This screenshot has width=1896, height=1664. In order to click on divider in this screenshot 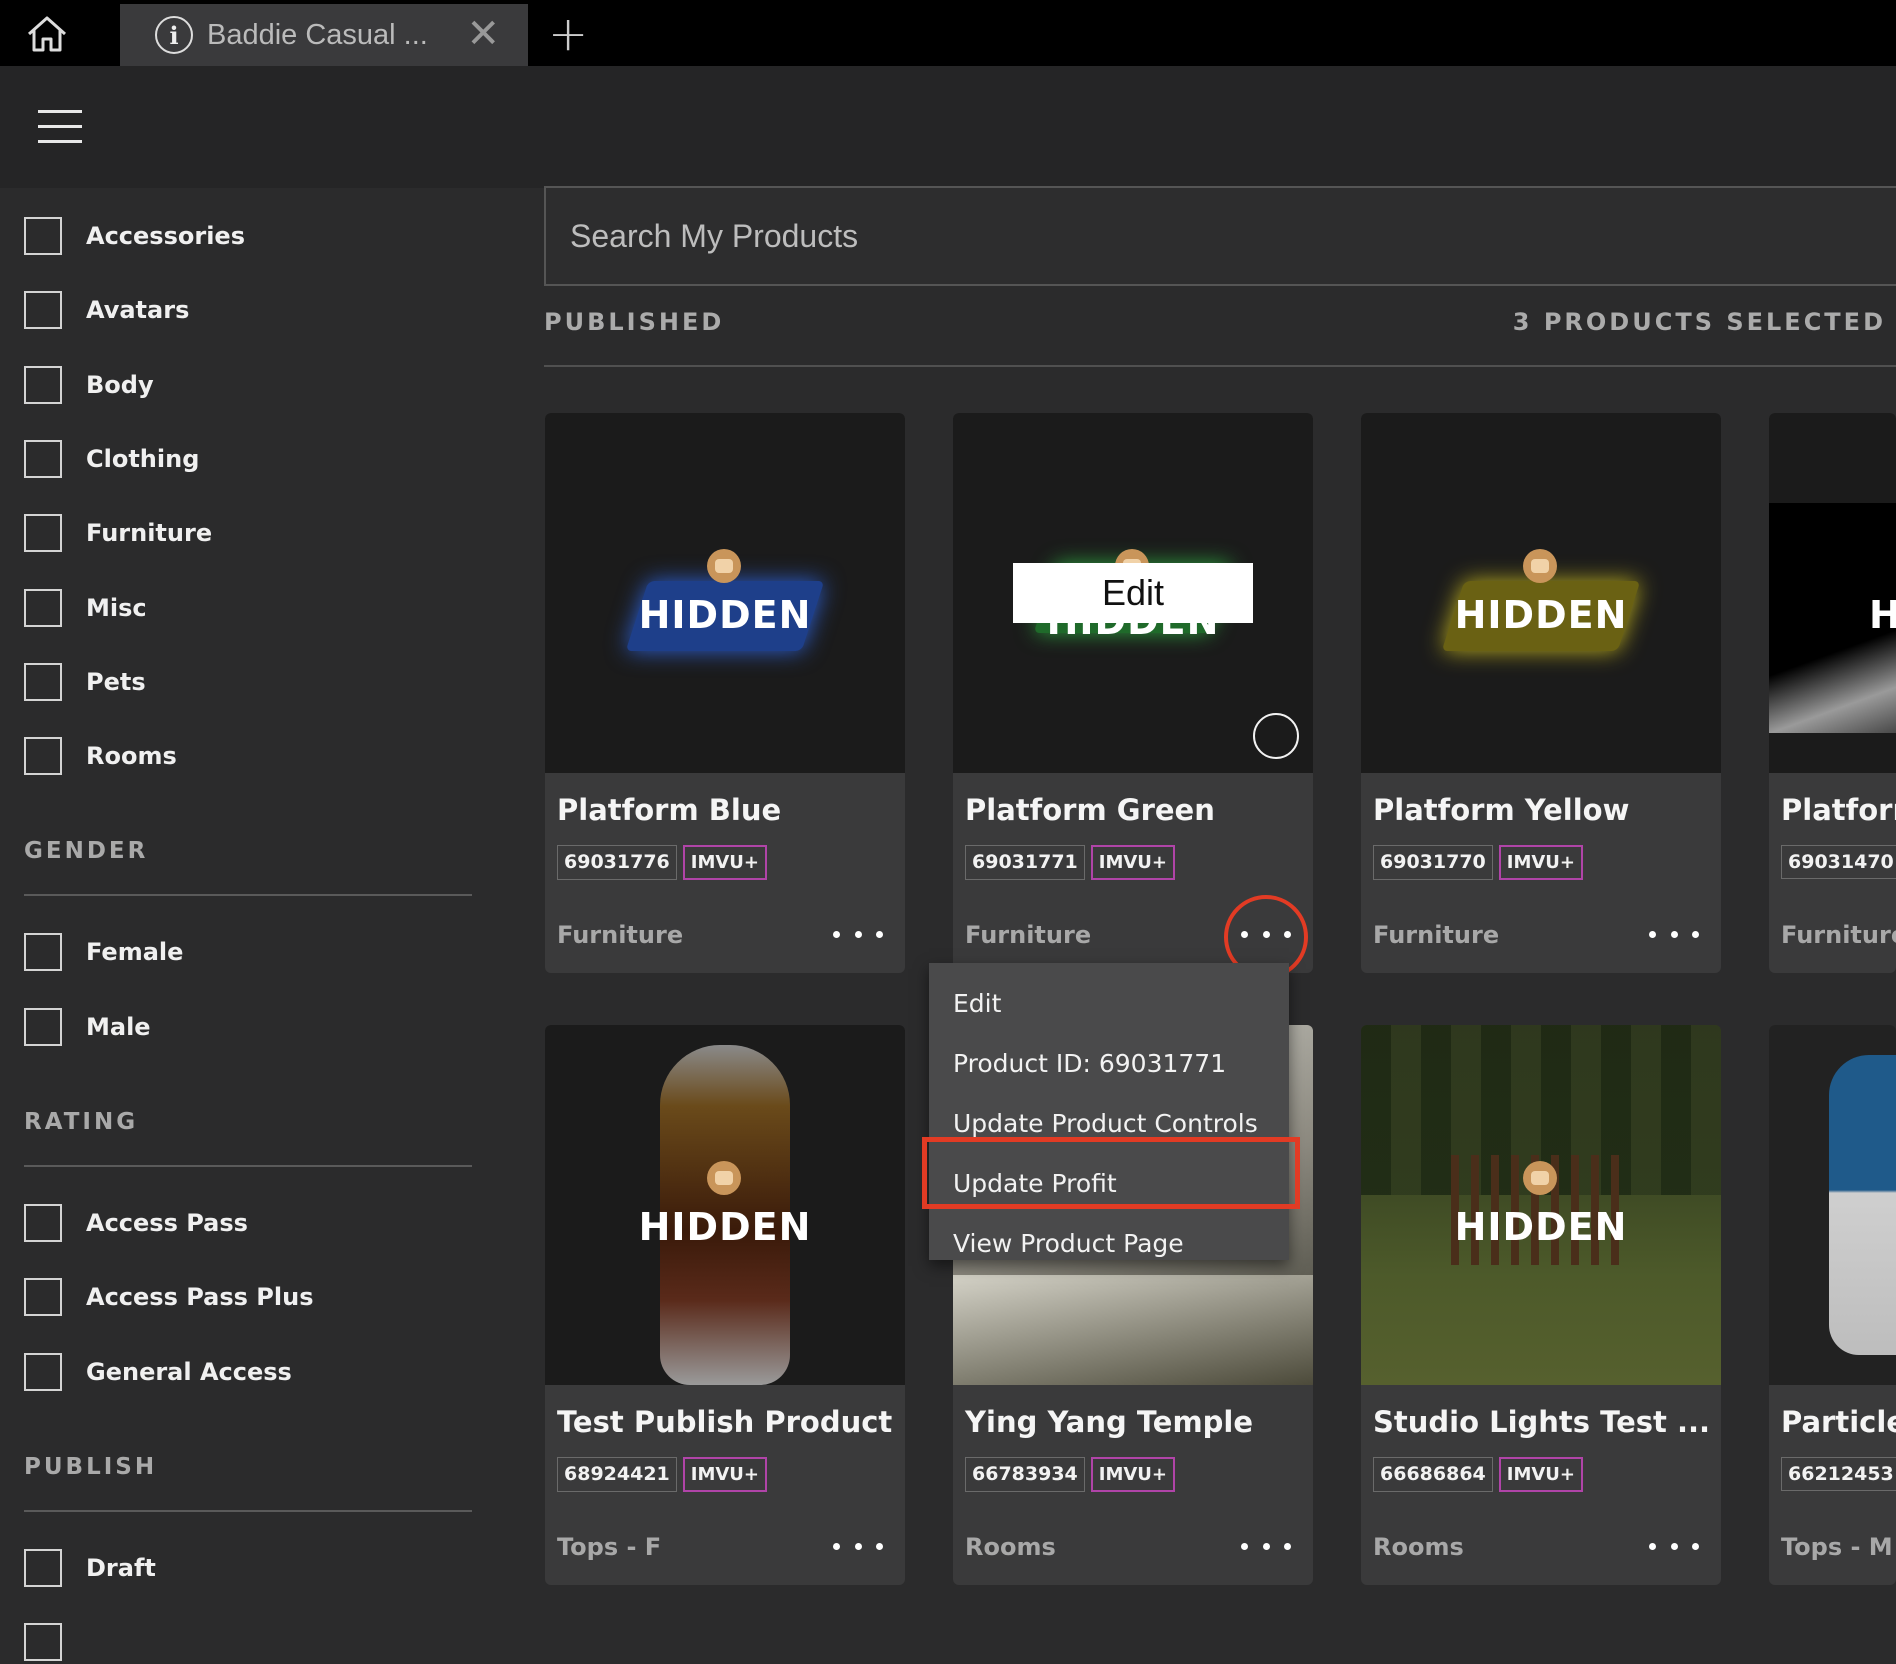, I will do `click(1220, 366)`.